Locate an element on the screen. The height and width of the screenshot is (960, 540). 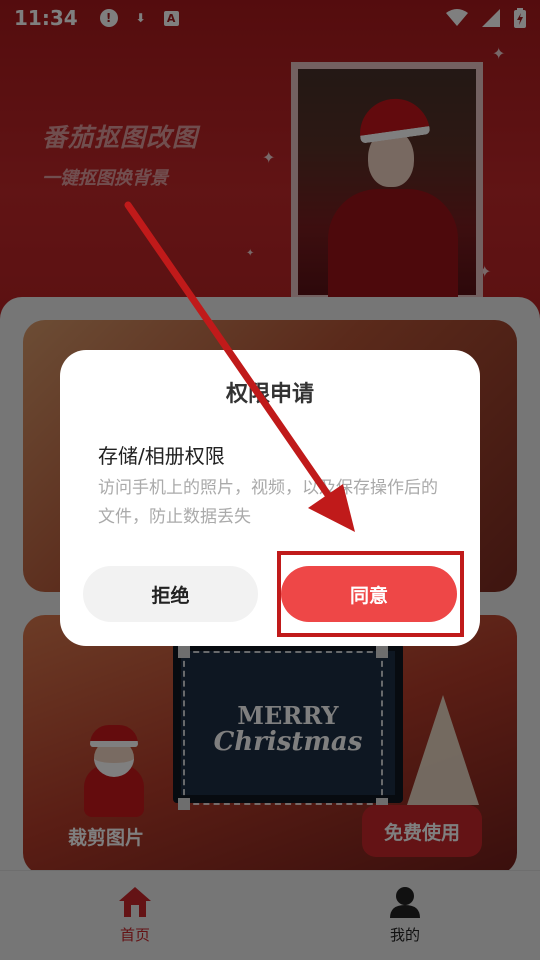
permission-name: 存储/相册权限 is located at coordinates (161, 456).